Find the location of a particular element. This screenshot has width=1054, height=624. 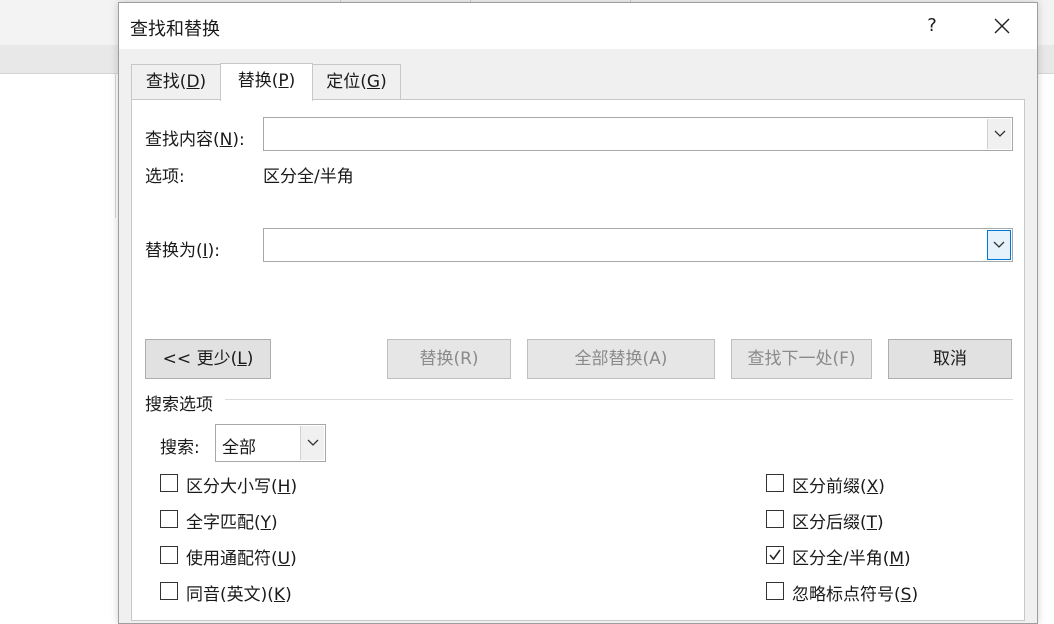

search-direction-label: 搜索: is located at coordinates (180, 448).